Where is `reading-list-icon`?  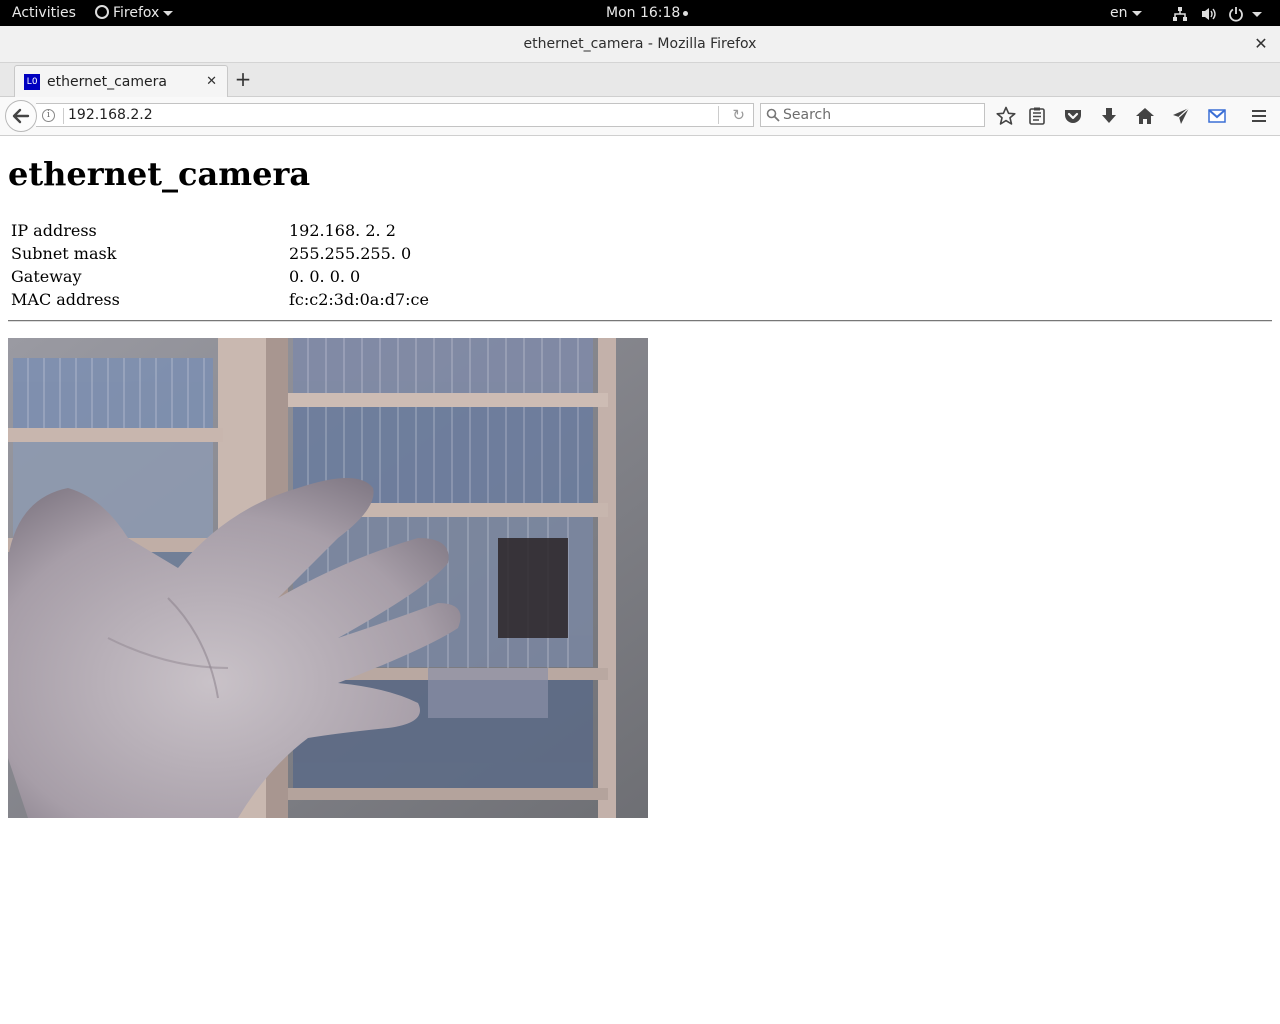 reading-list-icon is located at coordinates (1037, 116).